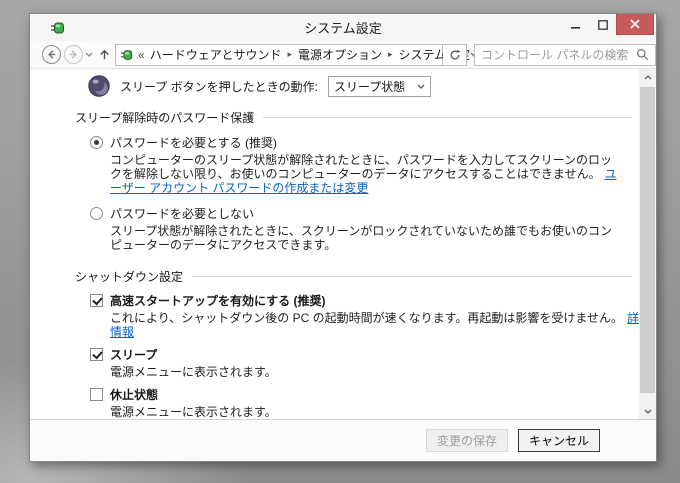 This screenshot has width=680, height=483. I want to click on recent-pages-dropdown, so click(89, 54).